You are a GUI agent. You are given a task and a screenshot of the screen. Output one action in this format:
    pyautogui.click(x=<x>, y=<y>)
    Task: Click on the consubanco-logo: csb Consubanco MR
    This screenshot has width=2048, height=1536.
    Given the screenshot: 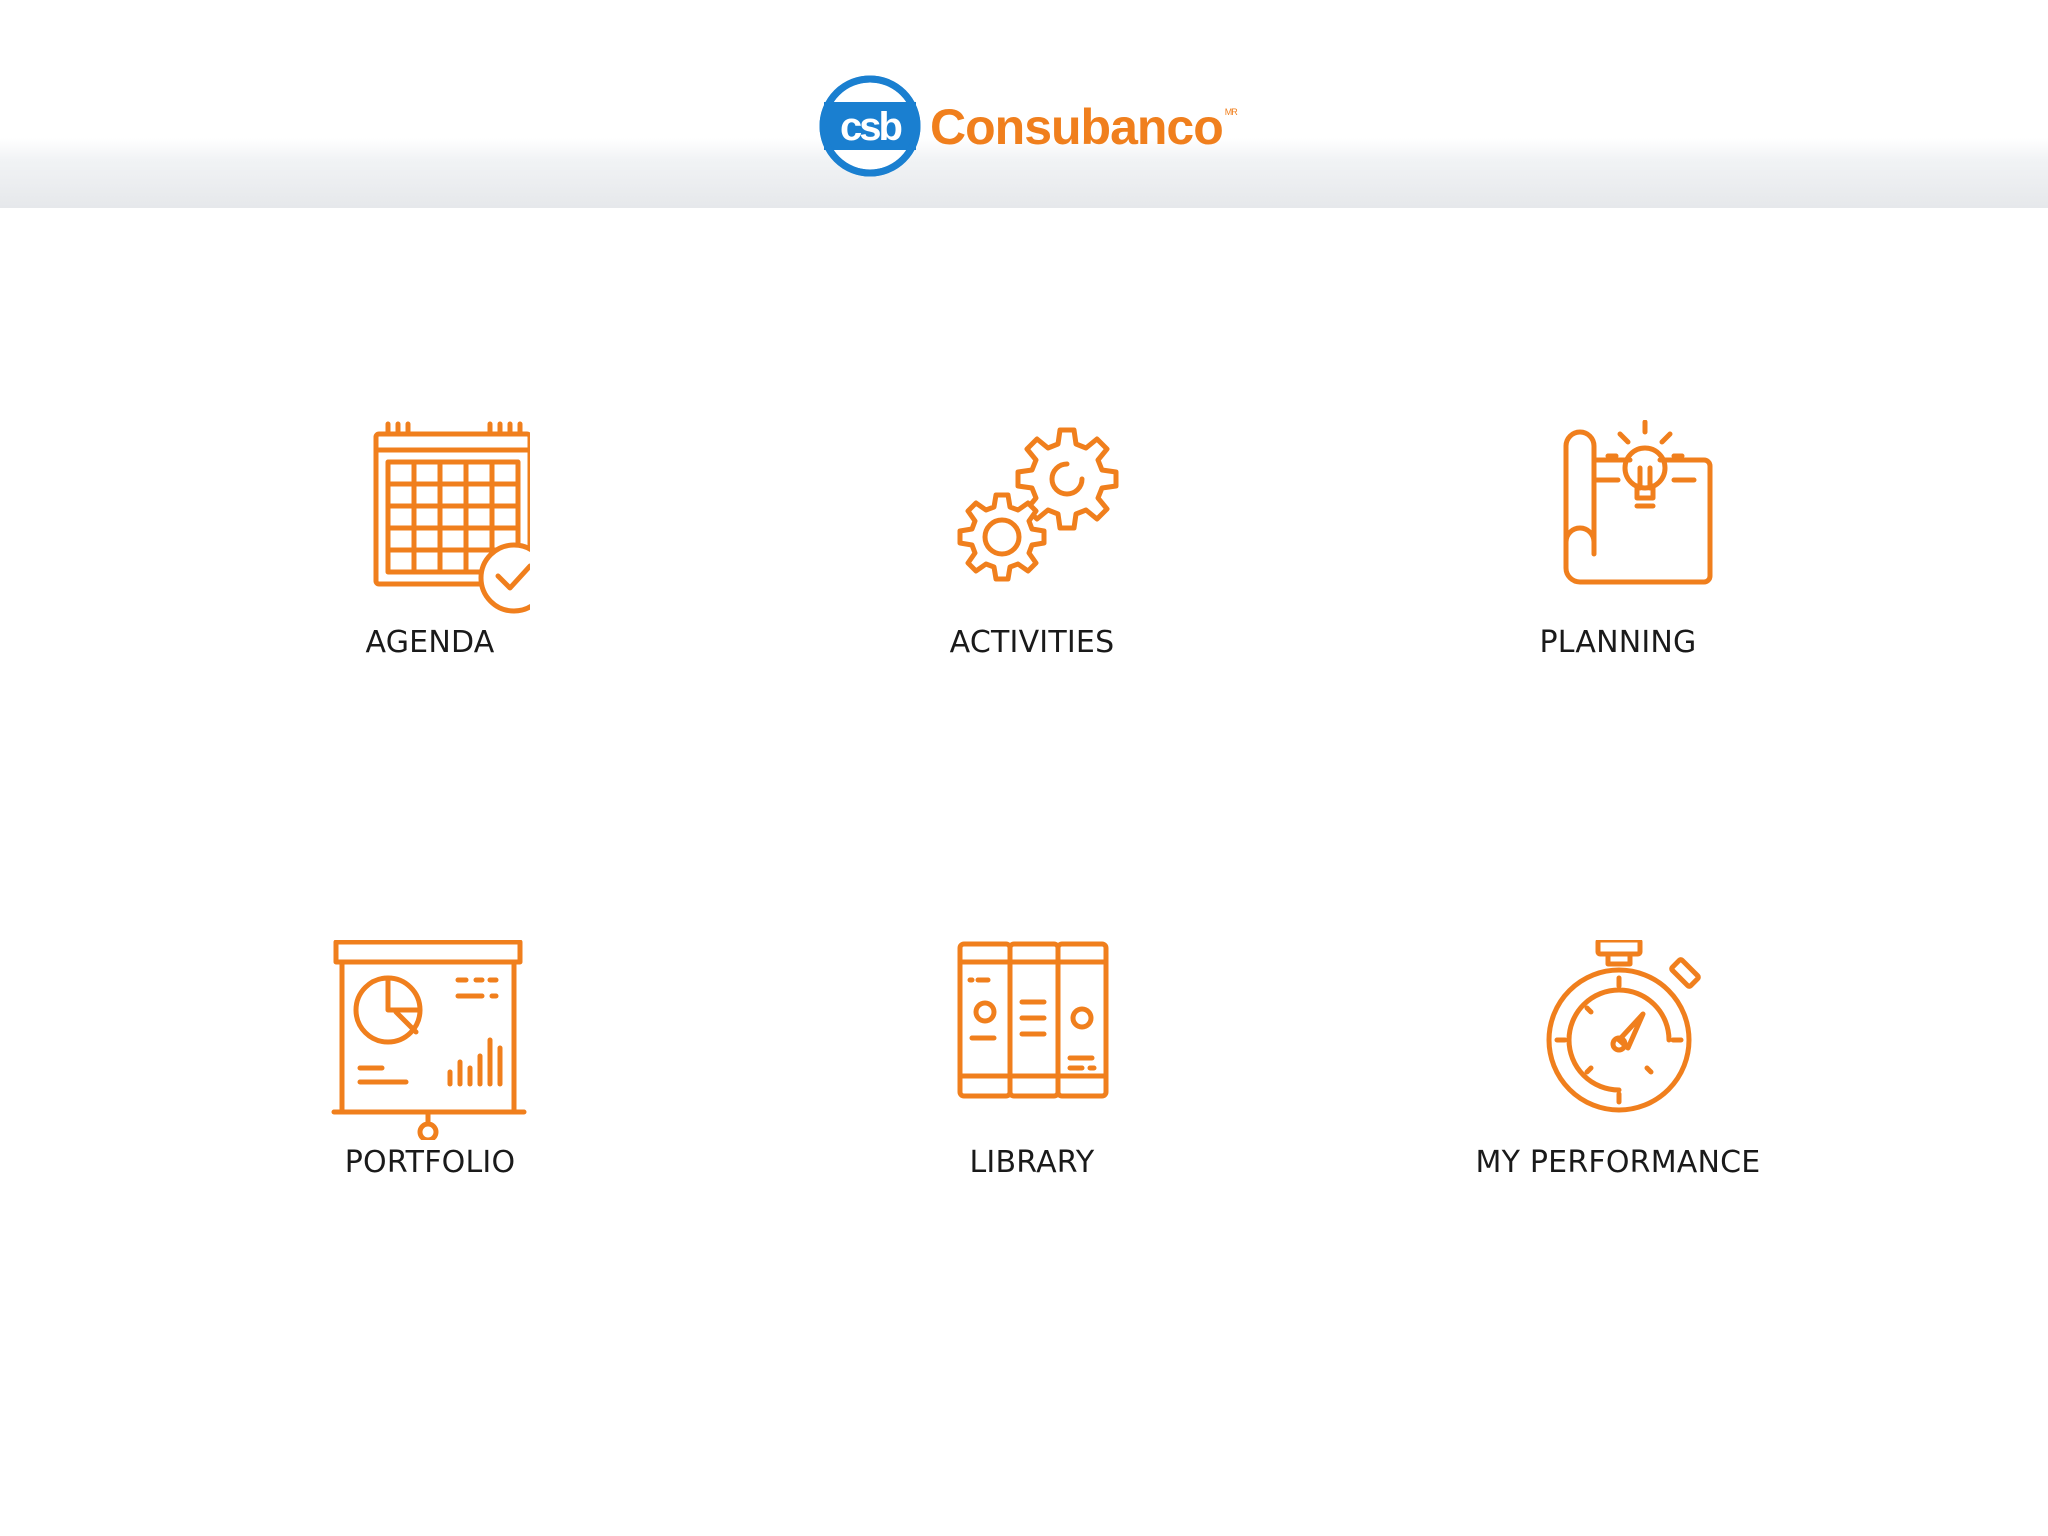 What is the action you would take?
    pyautogui.click(x=1028, y=126)
    